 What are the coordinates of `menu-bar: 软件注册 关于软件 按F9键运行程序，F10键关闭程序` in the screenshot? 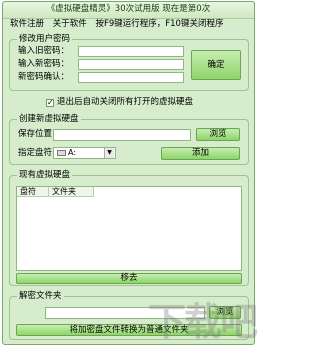 It's located at (128, 24).